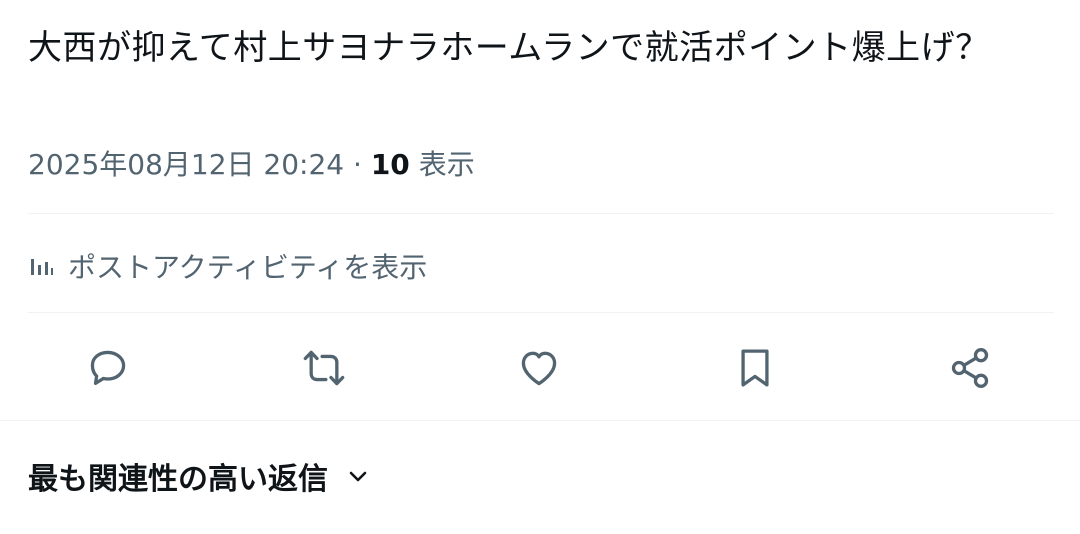 This screenshot has height=534, width=1080. I want to click on tweet-text: 大西が抑えて村上サヨナラホームランで就活ポイント爆上げ？, so click(509, 48).